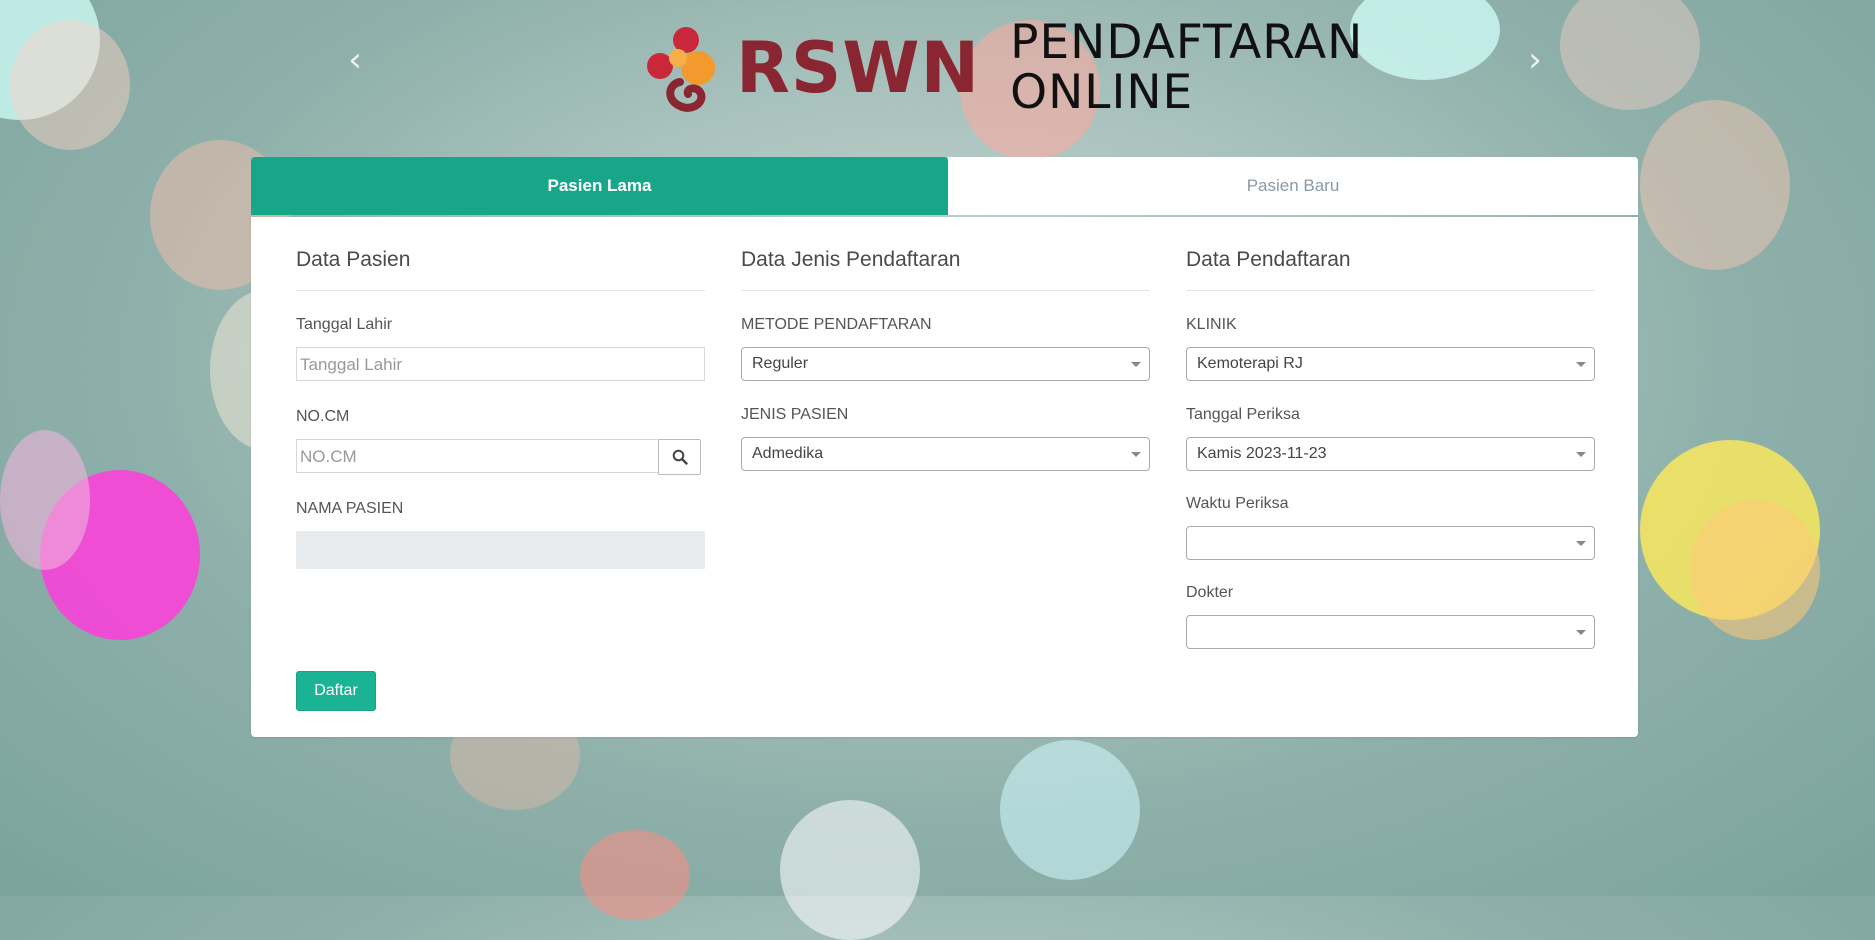  What do you see at coordinates (780, 363) in the screenshot?
I see `selected-value: Reguler` at bounding box center [780, 363].